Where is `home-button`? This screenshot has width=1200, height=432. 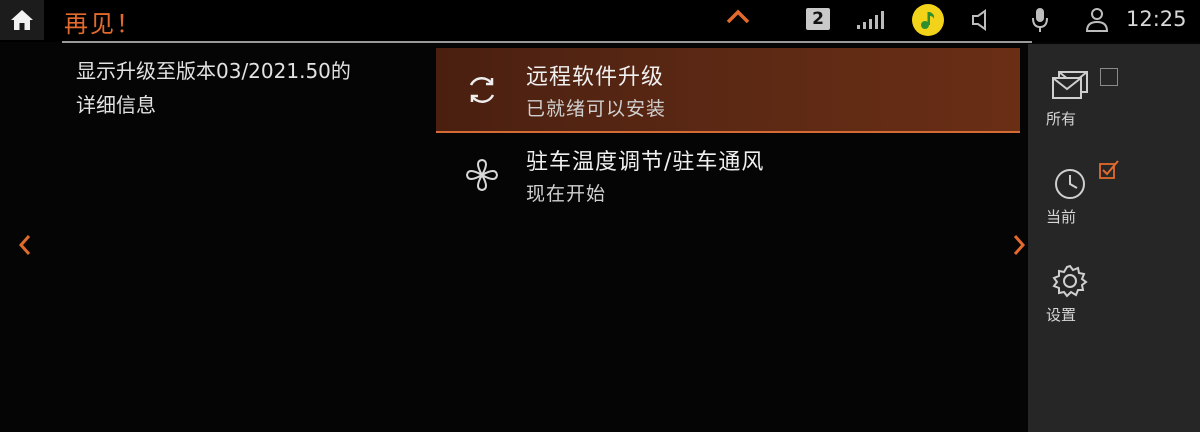
home-button is located at coordinates (22, 20).